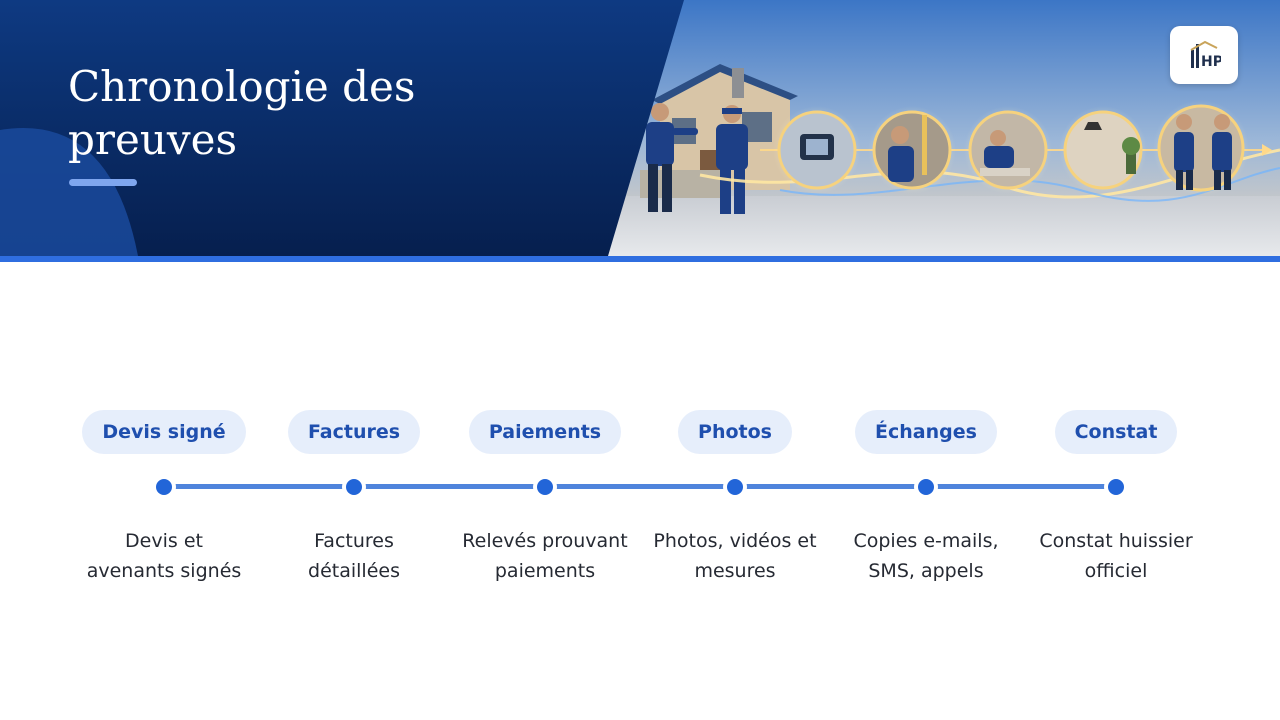 This screenshot has width=1280, height=720. Describe the element at coordinates (735, 432) in the screenshot. I see `step-label: Photos` at that location.